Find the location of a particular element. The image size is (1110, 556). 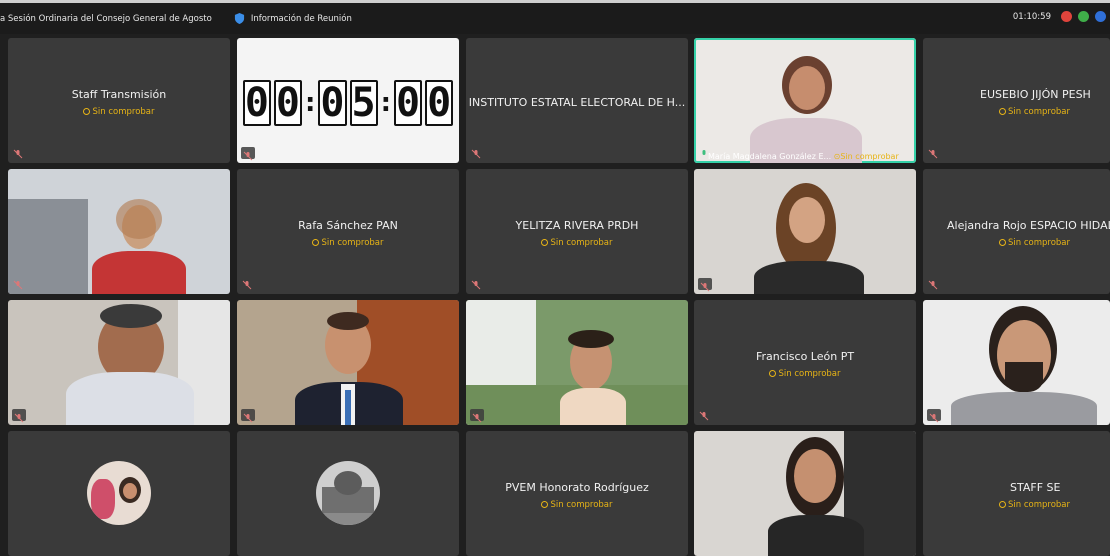

shield-icon is located at coordinates (239, 18).